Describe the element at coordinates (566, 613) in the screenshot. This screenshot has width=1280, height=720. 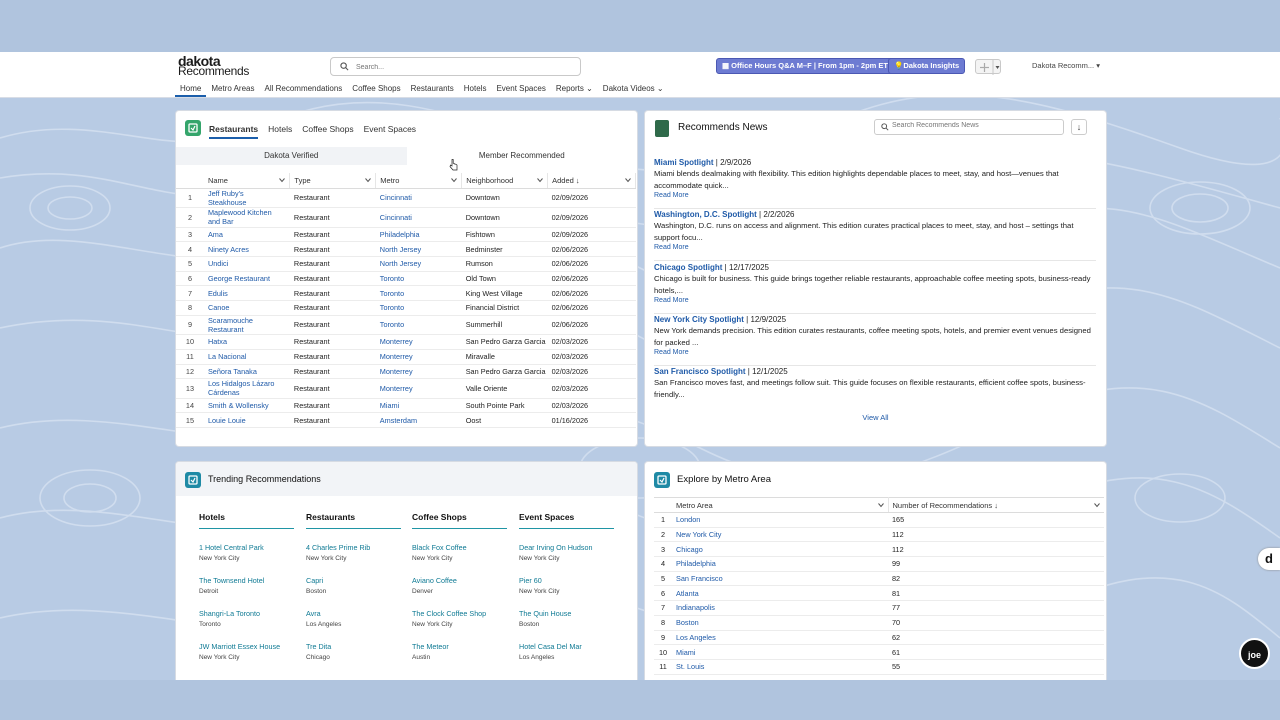
I see `trending-entry-link: The Quin House` at that location.